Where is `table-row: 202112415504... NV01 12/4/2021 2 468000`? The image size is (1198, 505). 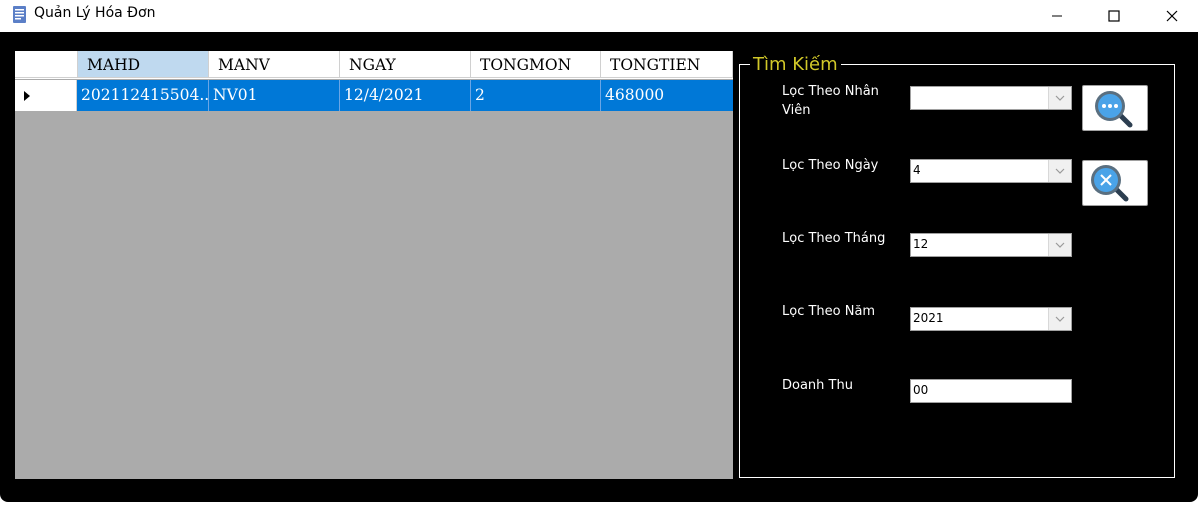
table-row: 202112415504... NV01 12/4/2021 2 468000 is located at coordinates (374, 95).